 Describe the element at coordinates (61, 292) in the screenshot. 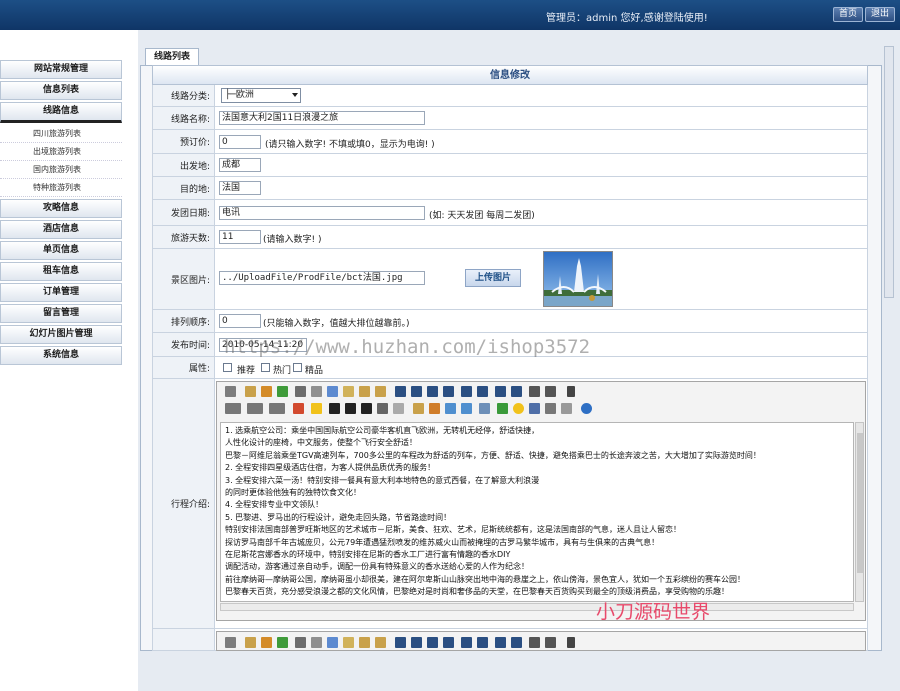

I see `sidebar-item-orders: 订单管理` at that location.